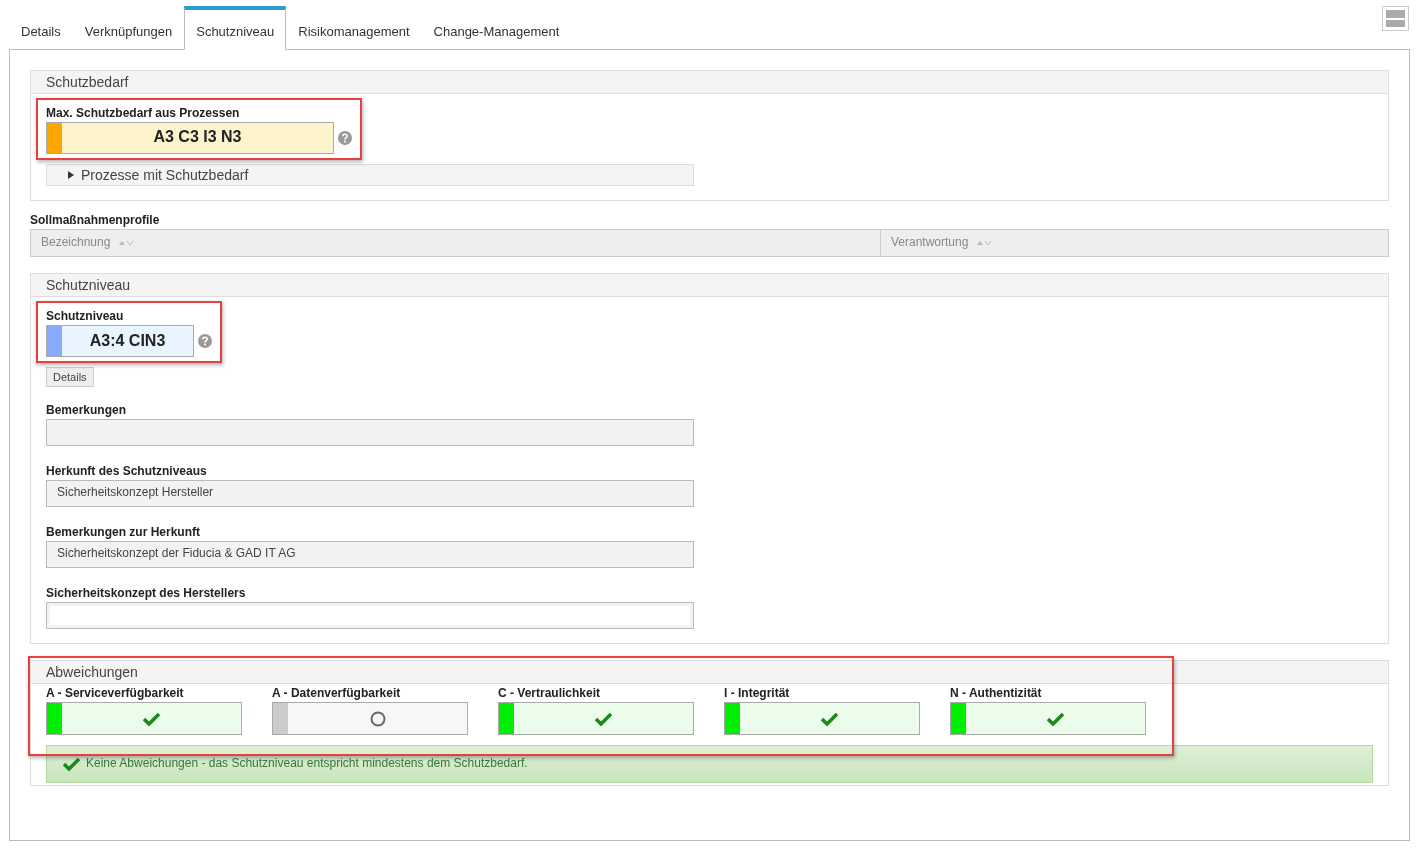 The image size is (1419, 849). What do you see at coordinates (128, 28) in the screenshot?
I see `tab: Verknüpfungen` at bounding box center [128, 28].